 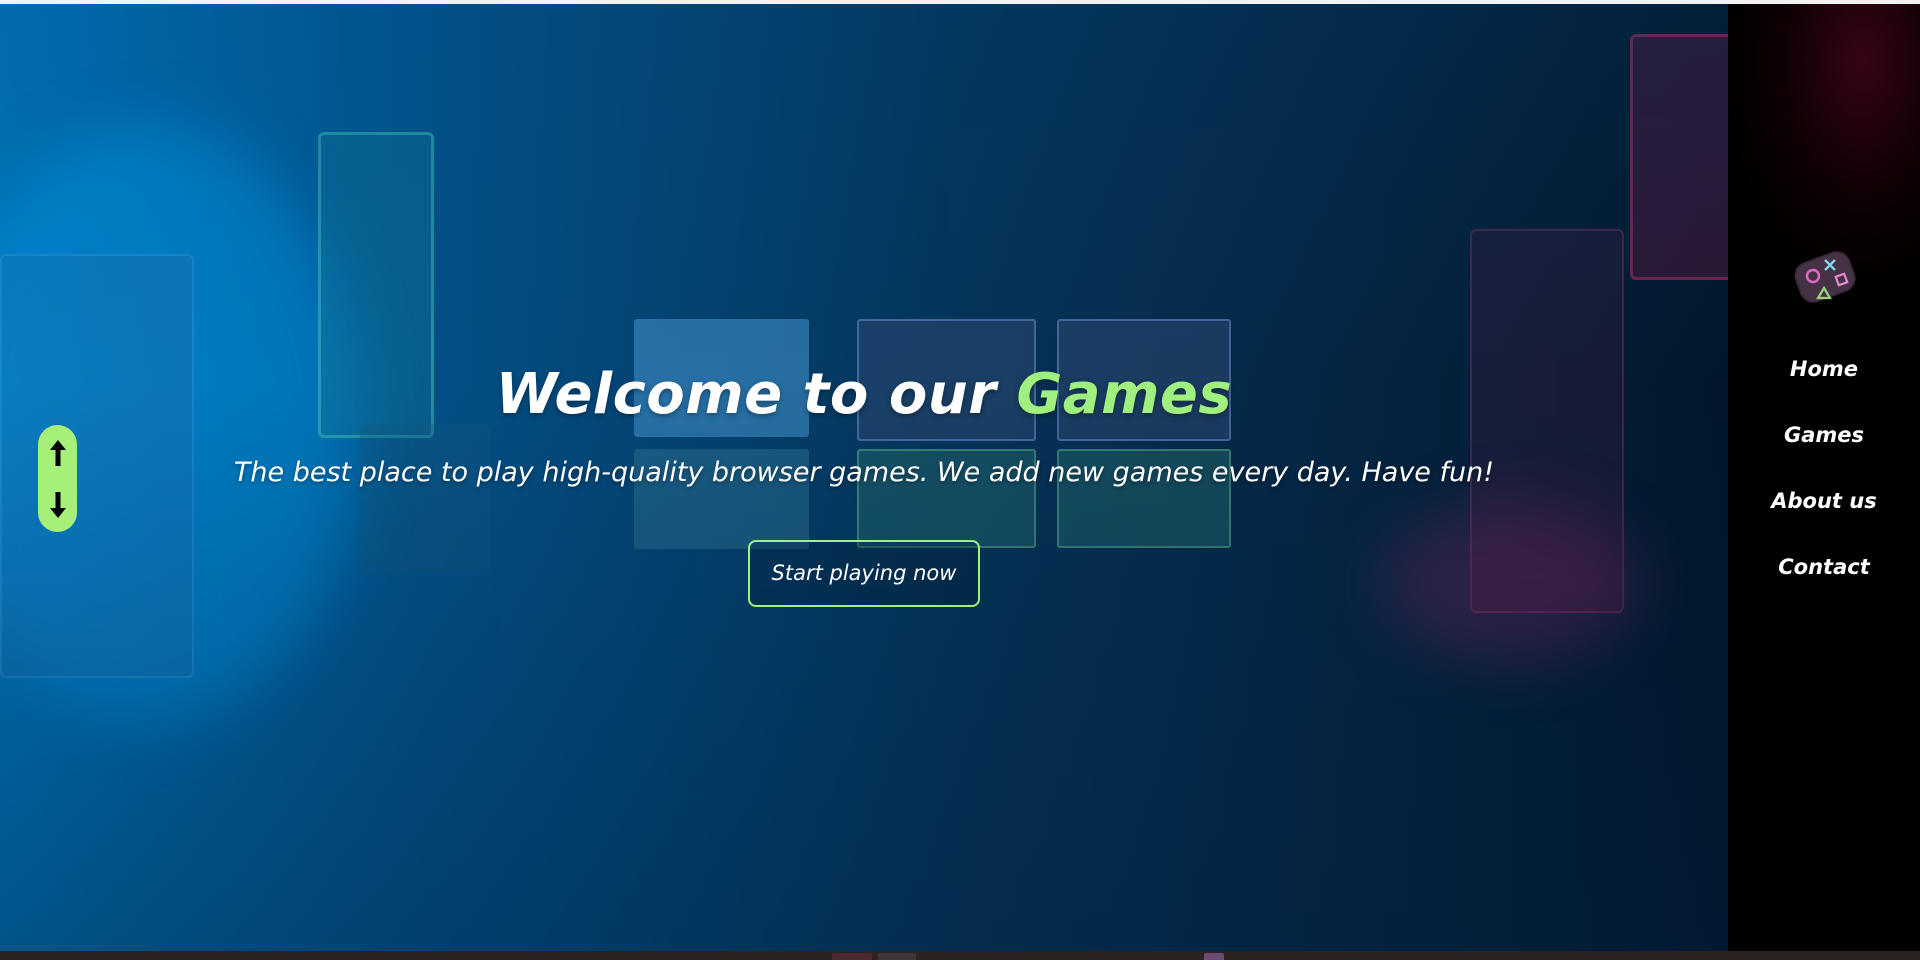 I want to click on nav-link-home: Home, so click(x=1824, y=369).